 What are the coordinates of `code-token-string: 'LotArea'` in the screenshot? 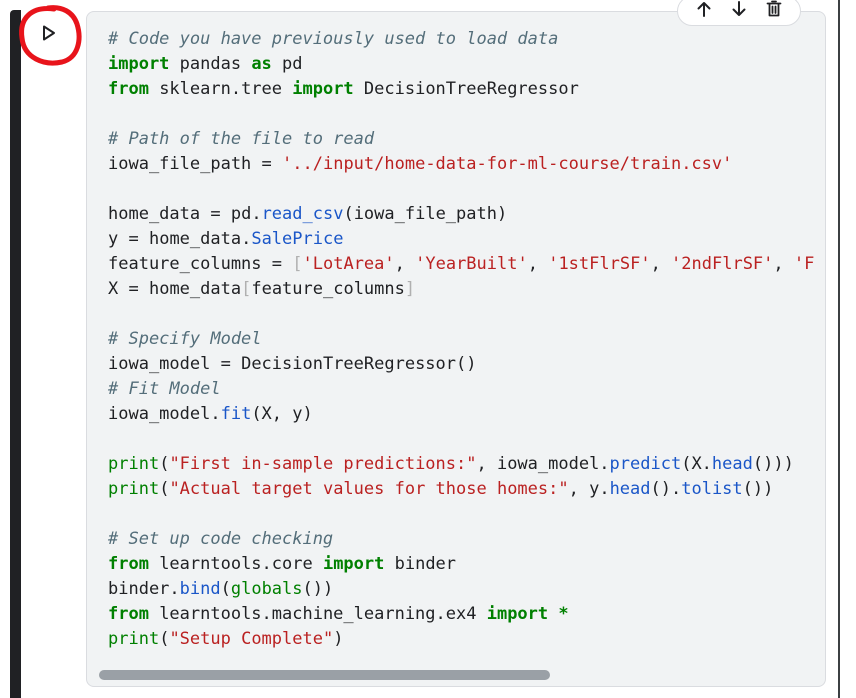 It's located at (348, 264).